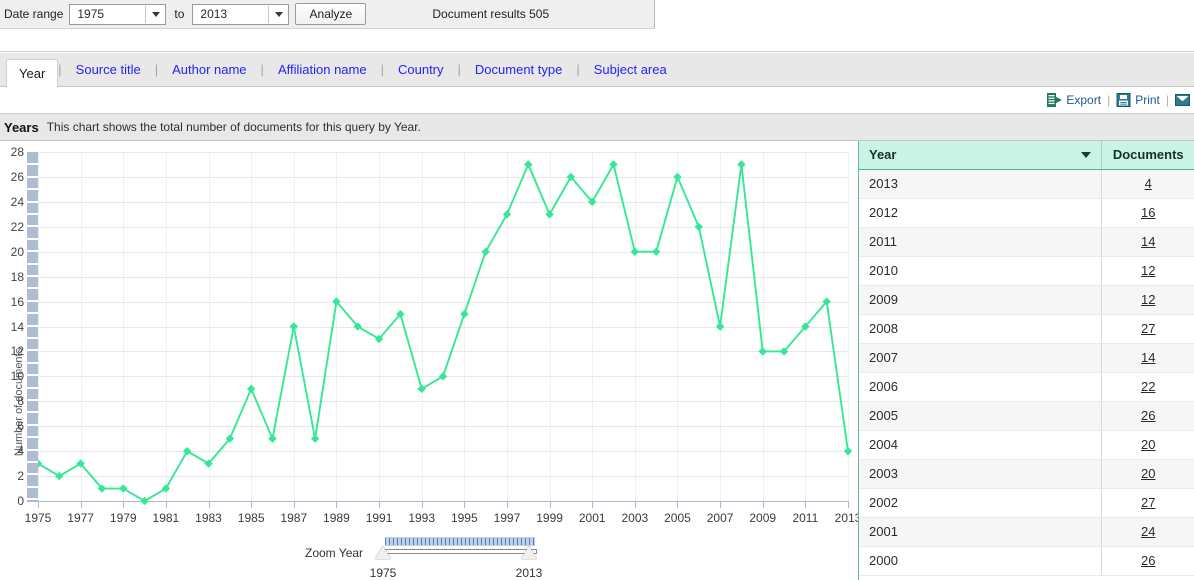  I want to click on tab-country: Country, so click(421, 69).